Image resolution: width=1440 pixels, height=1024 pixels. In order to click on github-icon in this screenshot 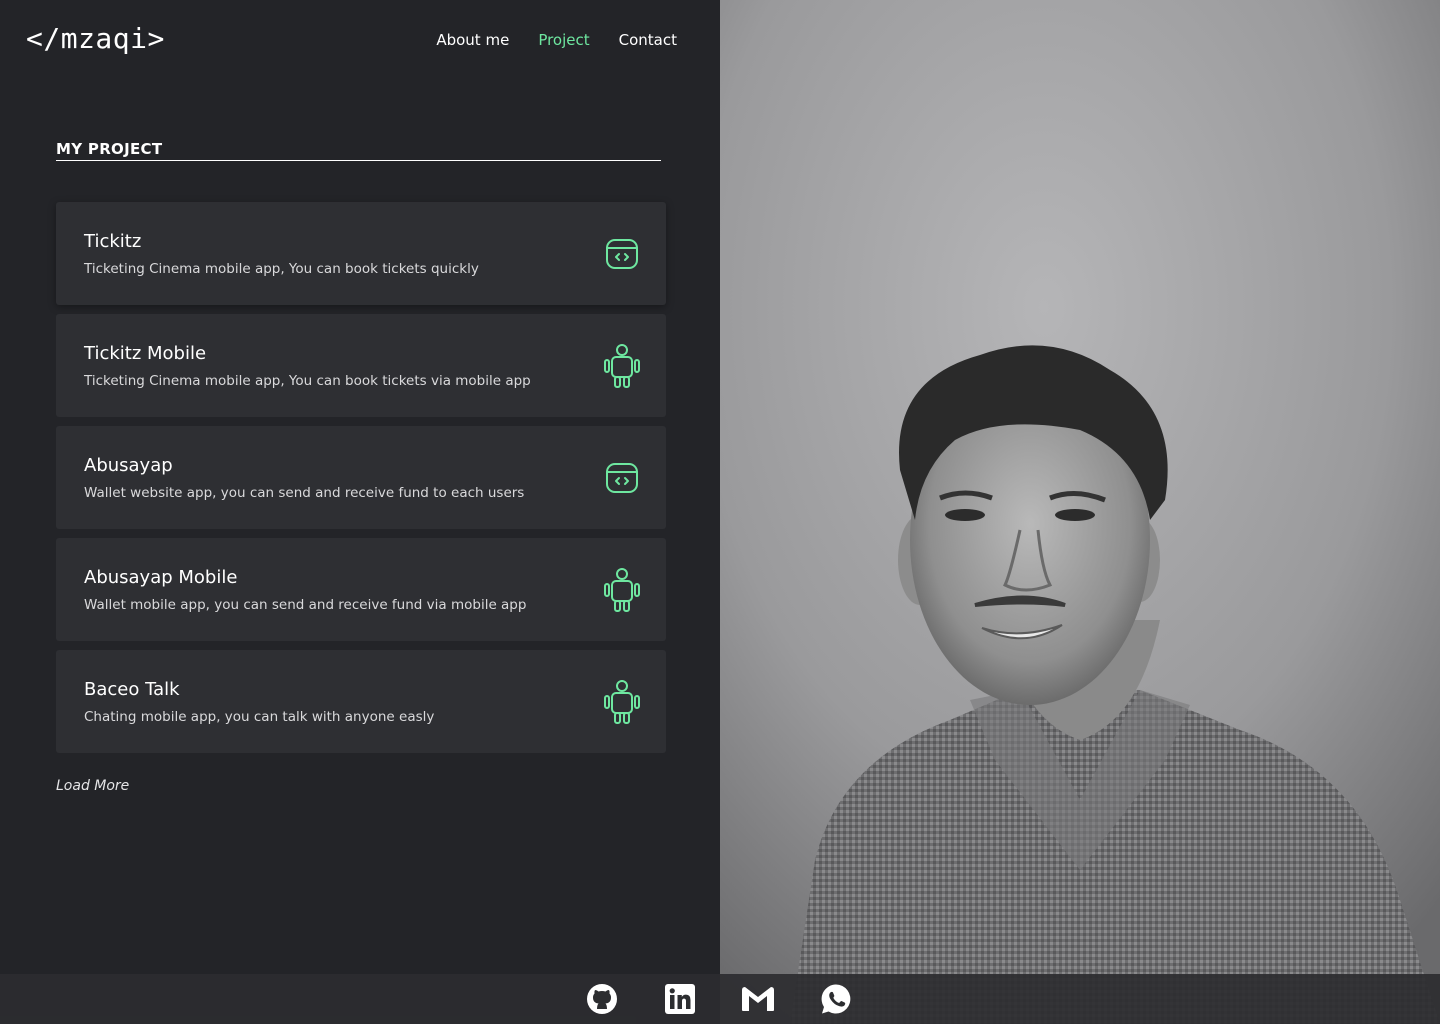, I will do `click(602, 999)`.